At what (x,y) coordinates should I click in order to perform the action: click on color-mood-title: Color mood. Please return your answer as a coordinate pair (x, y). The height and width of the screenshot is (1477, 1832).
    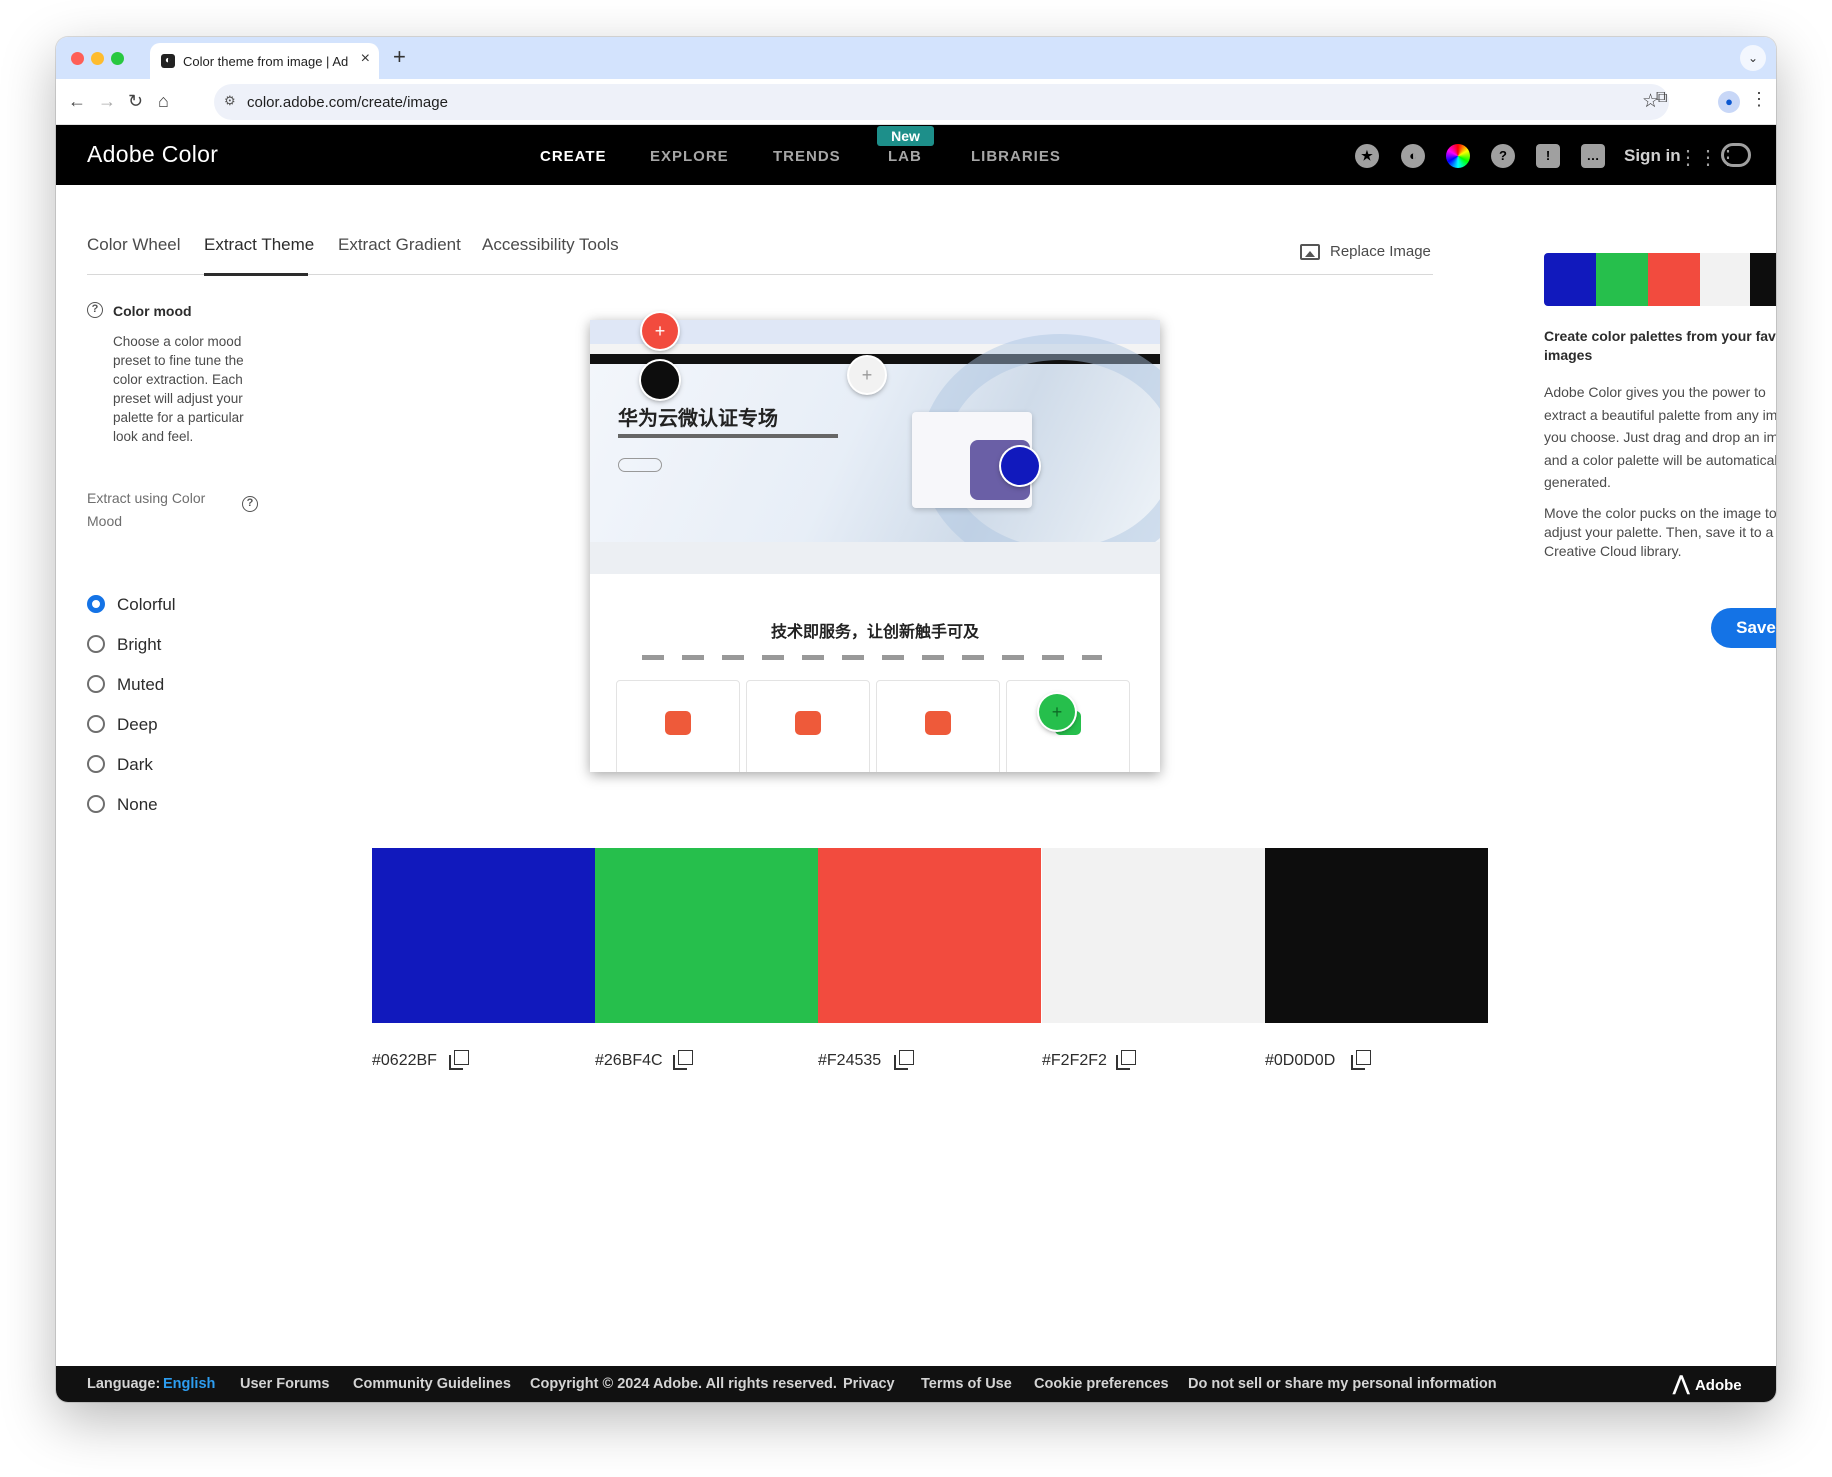
    Looking at the image, I should click on (152, 311).